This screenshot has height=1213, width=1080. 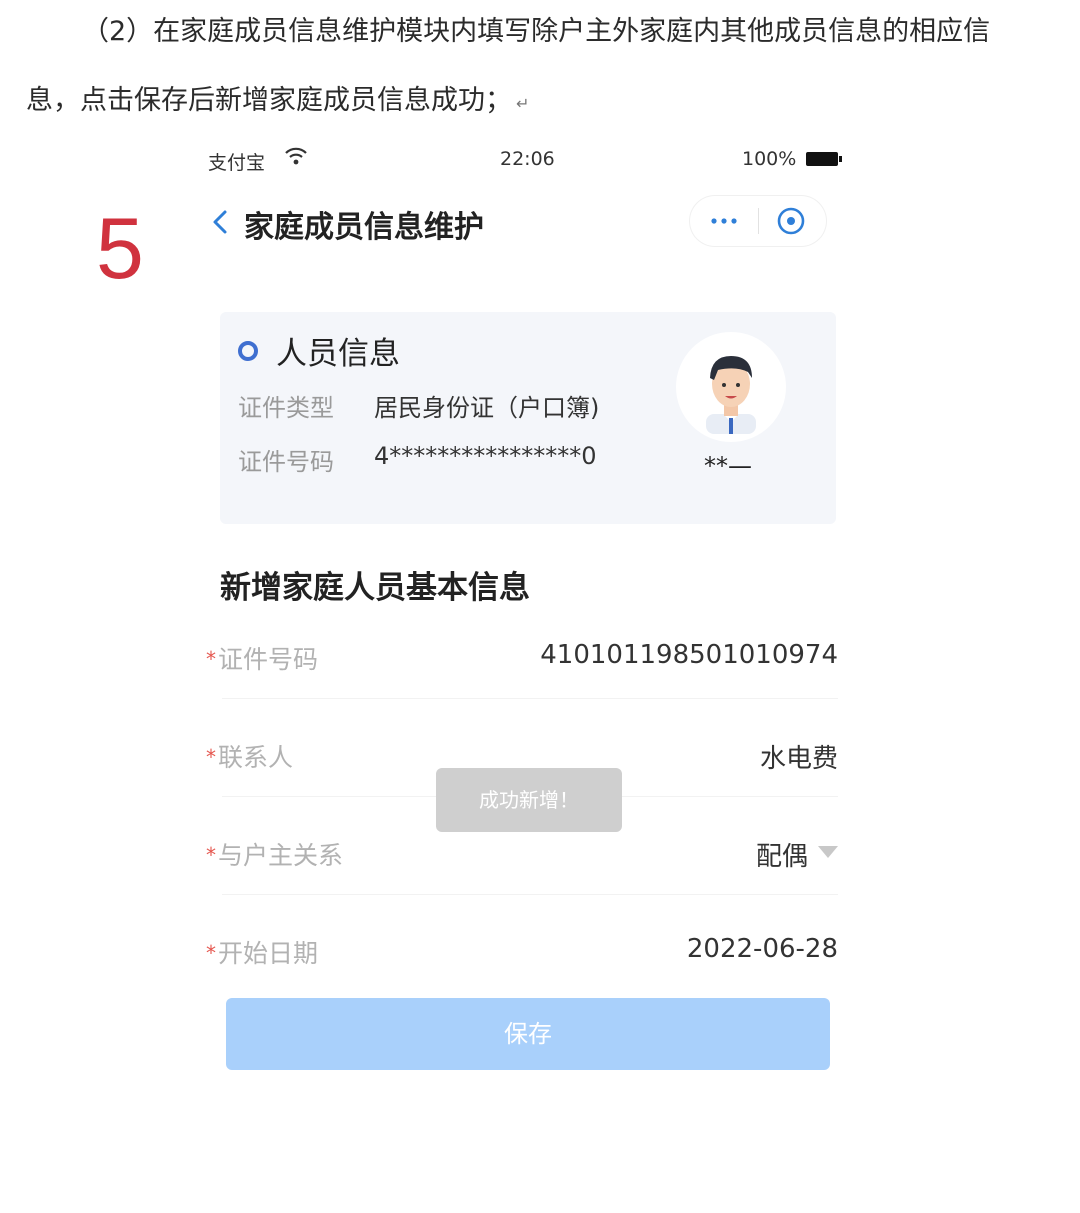 What do you see at coordinates (120, 249) in the screenshot?
I see `step-number: 5` at bounding box center [120, 249].